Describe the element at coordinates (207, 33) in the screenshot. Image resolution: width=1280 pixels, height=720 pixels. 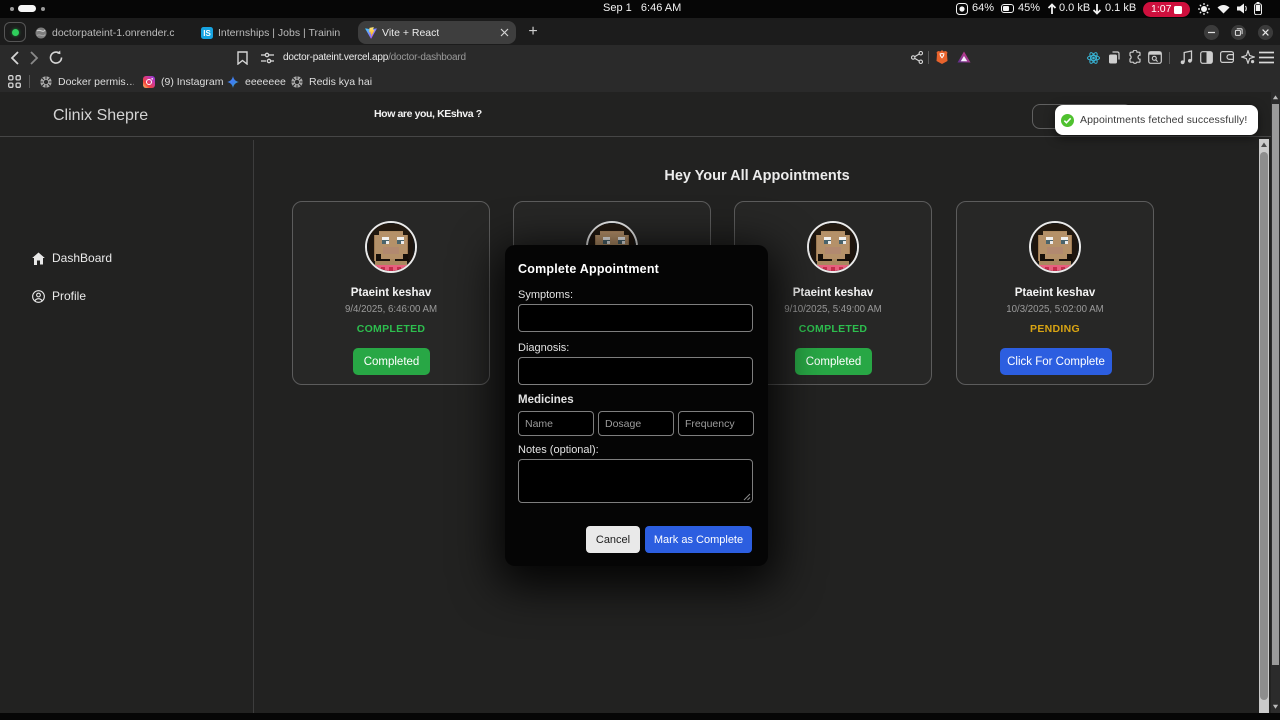
I see `svg-text: IS` at that location.